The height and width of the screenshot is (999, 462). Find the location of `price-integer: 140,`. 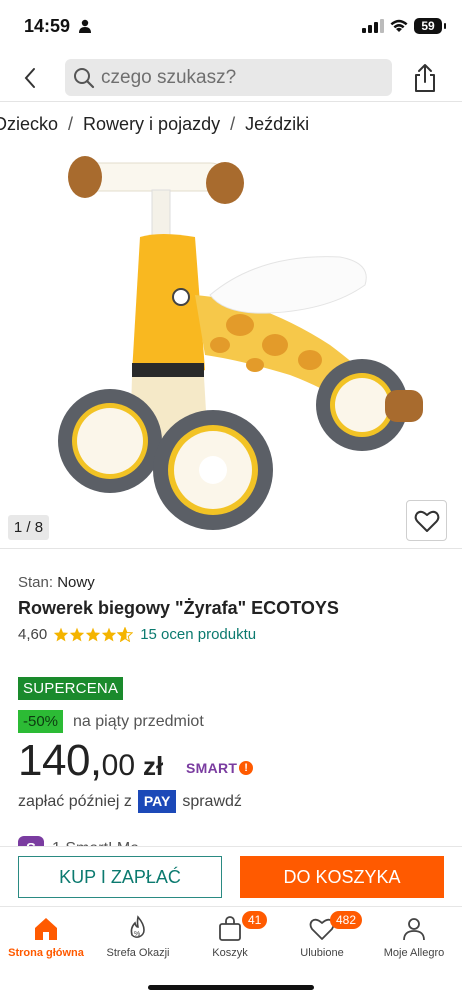

price-integer: 140, is located at coordinates (60, 760).